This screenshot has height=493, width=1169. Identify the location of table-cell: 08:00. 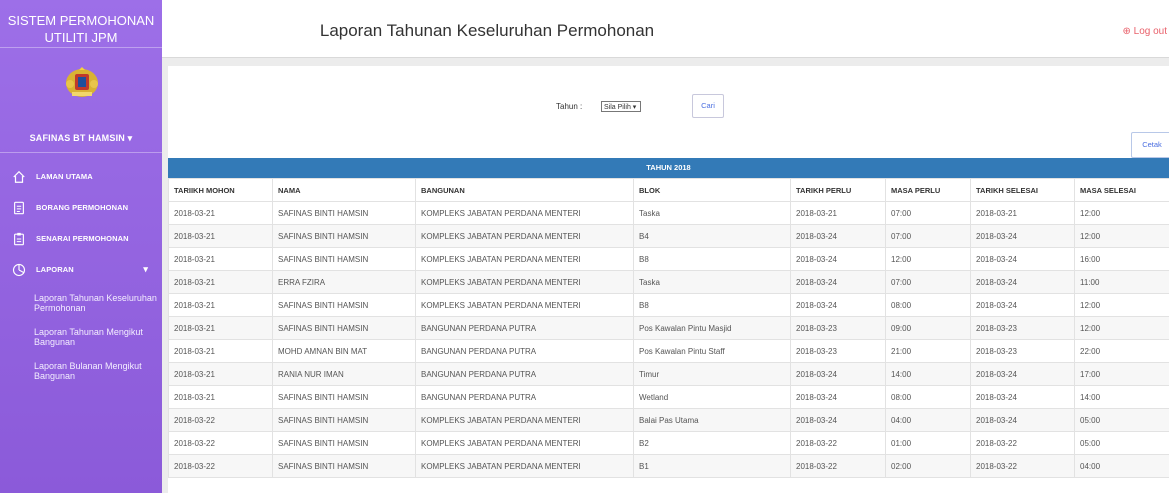
(928, 397).